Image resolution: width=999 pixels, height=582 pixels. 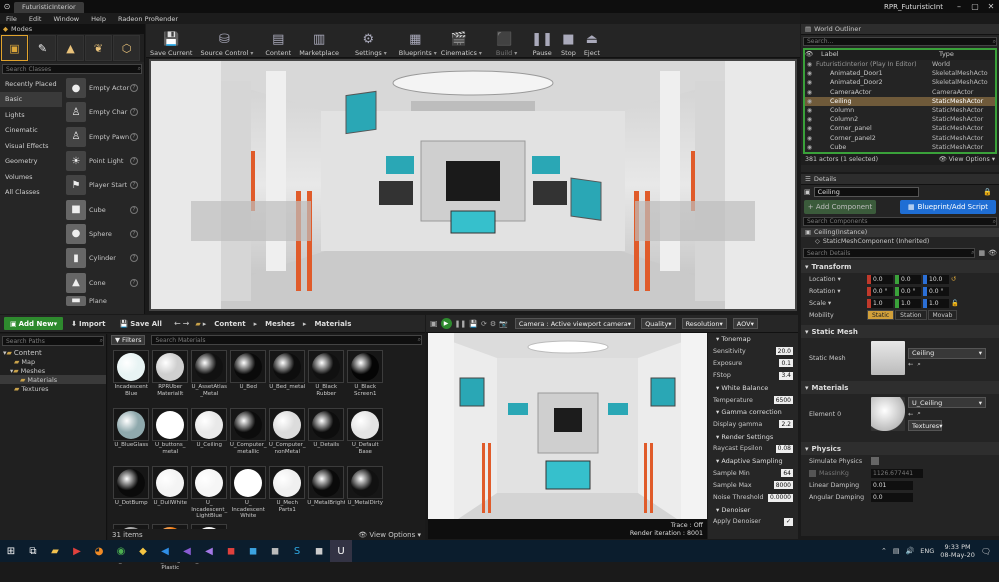 What do you see at coordinates (987, 192) in the screenshot?
I see `lock-icon: 🔒` at bounding box center [987, 192].